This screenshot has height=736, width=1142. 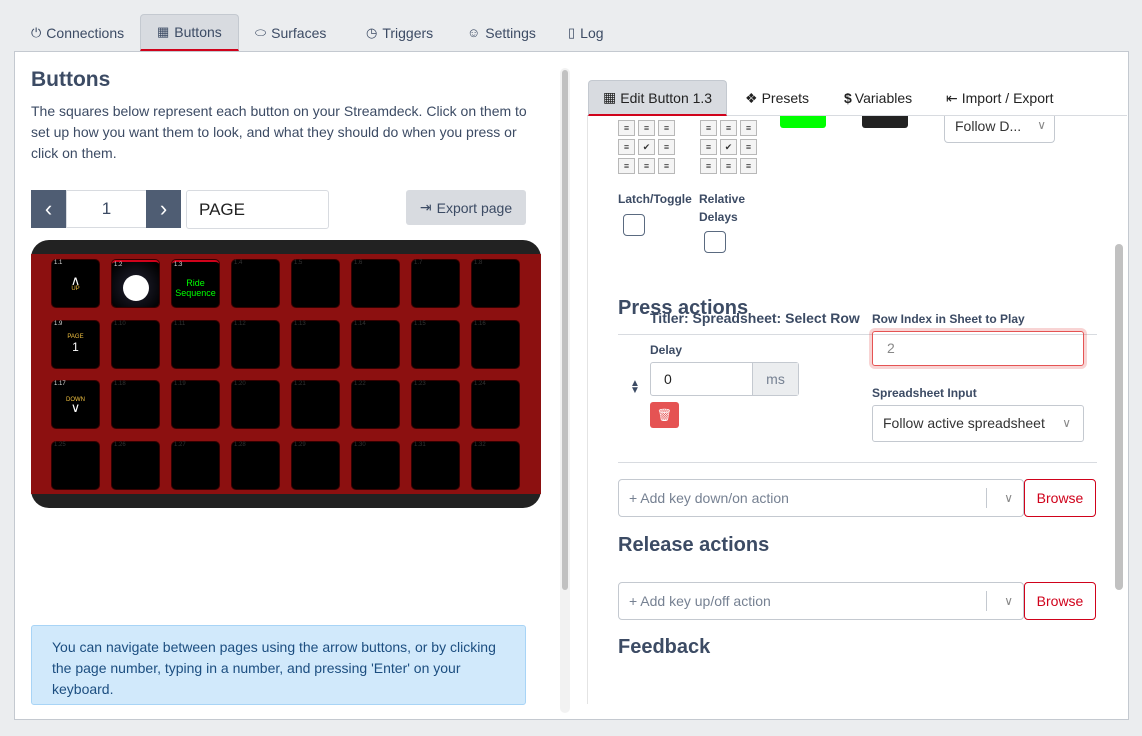 I want to click on deck-key: 1.29, so click(x=315, y=465).